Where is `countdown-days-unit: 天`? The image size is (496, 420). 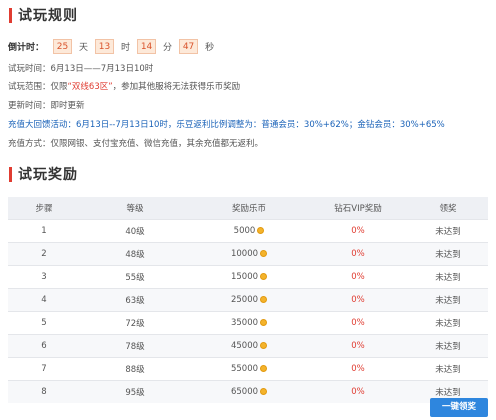
countdown-days-unit: 天 is located at coordinates (84, 48).